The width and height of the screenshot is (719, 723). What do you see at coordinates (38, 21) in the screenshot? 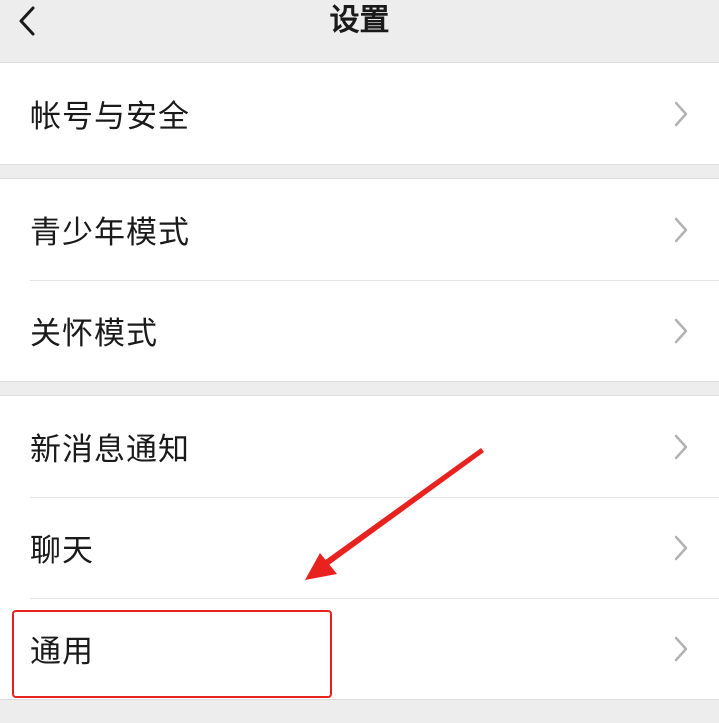
I see `back-button` at bounding box center [38, 21].